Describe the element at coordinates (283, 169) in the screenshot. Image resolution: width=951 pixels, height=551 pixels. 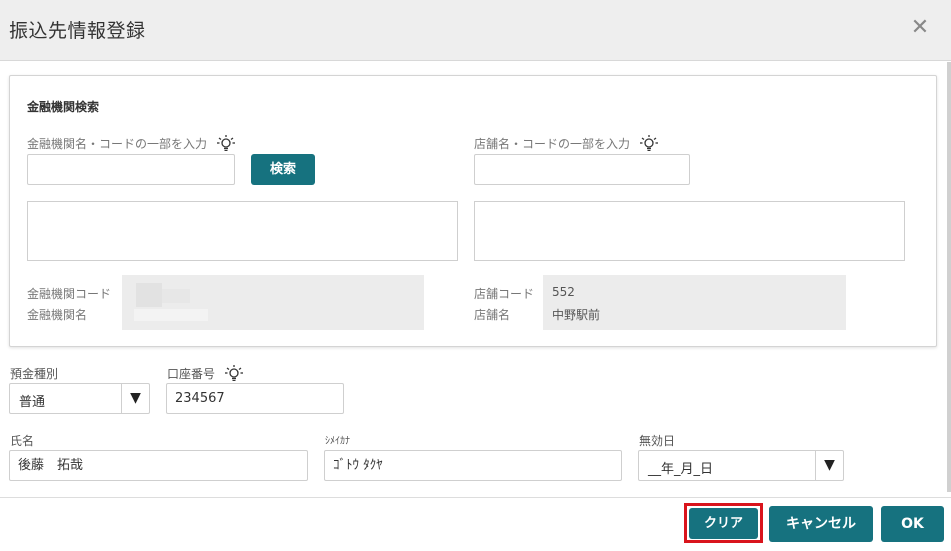
I see `search-button: 検索` at that location.